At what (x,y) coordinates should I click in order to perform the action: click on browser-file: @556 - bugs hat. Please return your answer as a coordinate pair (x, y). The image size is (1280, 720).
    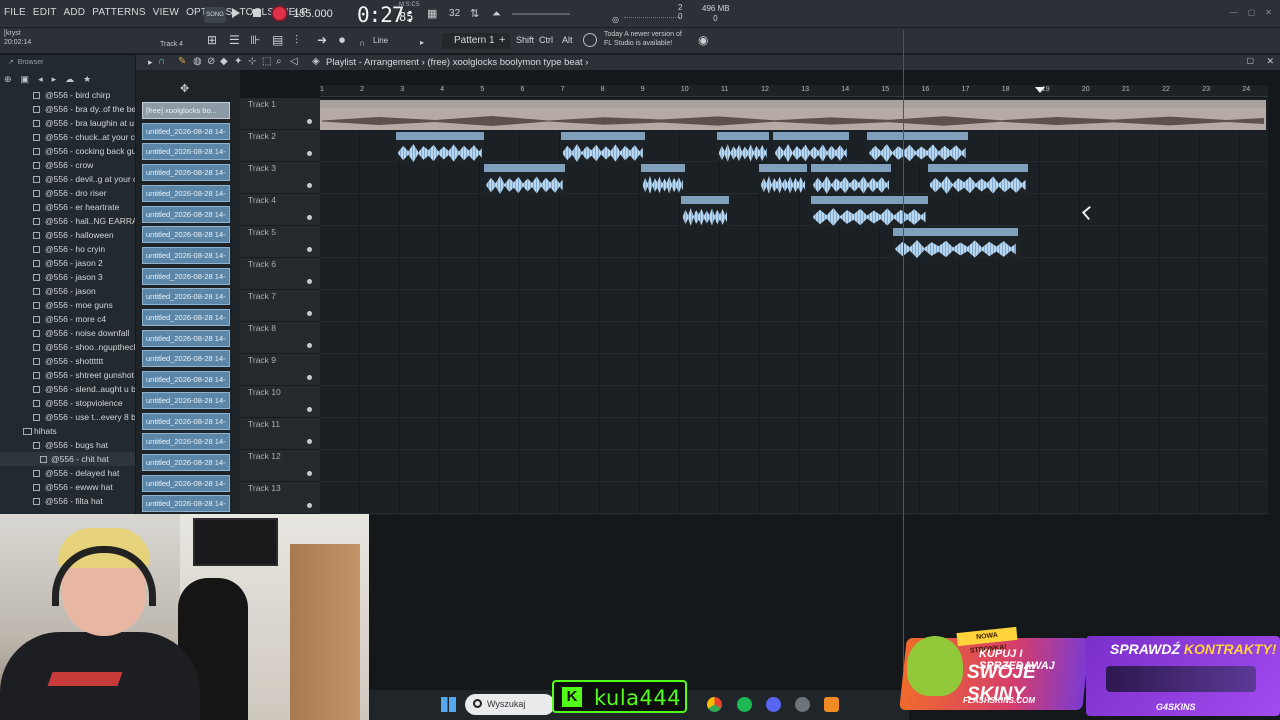
    Looking at the image, I should click on (67, 445).